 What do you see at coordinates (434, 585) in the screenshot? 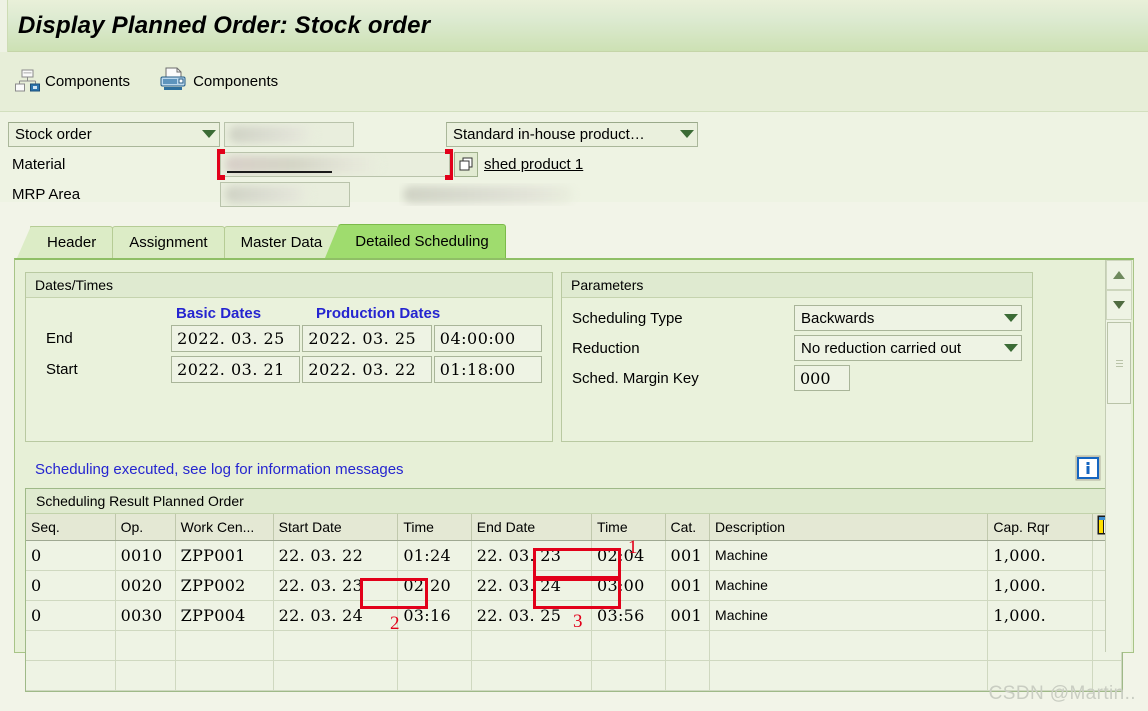
I see `cell-start-time: 02:20` at bounding box center [434, 585].